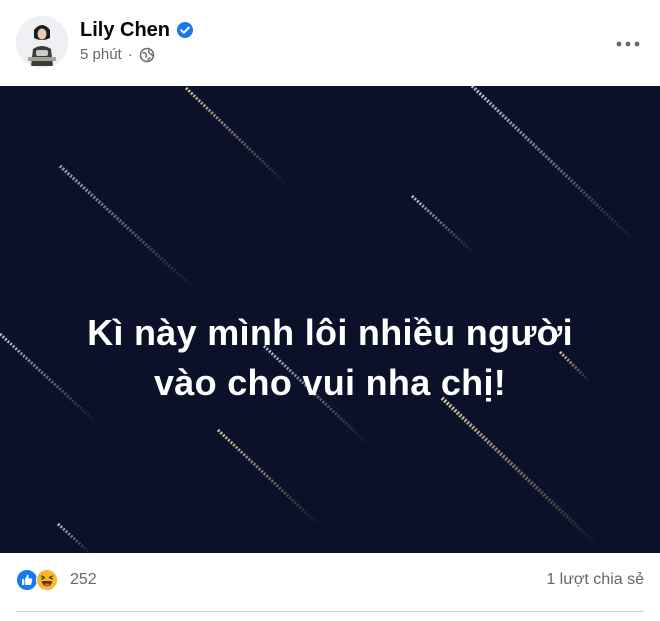 This screenshot has width=660, height=621. Describe the element at coordinates (125, 30) in the screenshot. I see `author-name: Lily Chen` at that location.